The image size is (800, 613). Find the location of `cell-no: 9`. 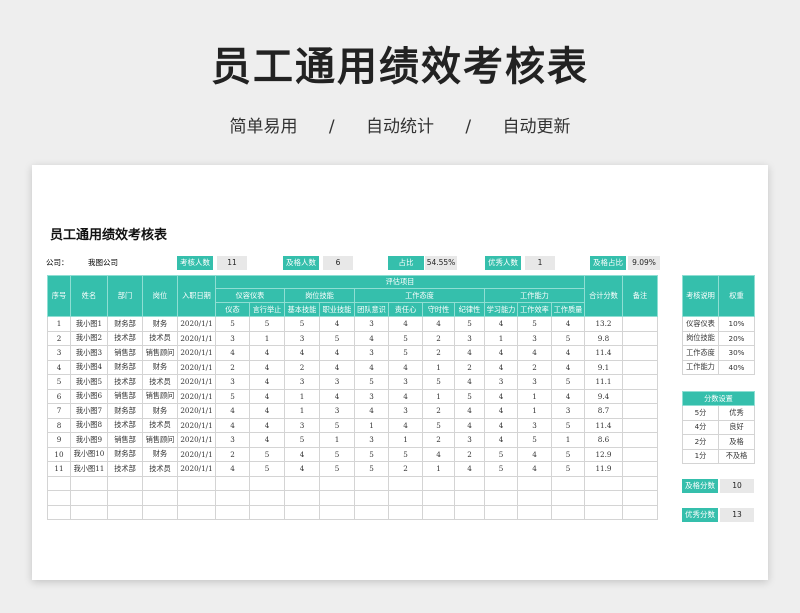

cell-no: 9 is located at coordinates (59, 440).